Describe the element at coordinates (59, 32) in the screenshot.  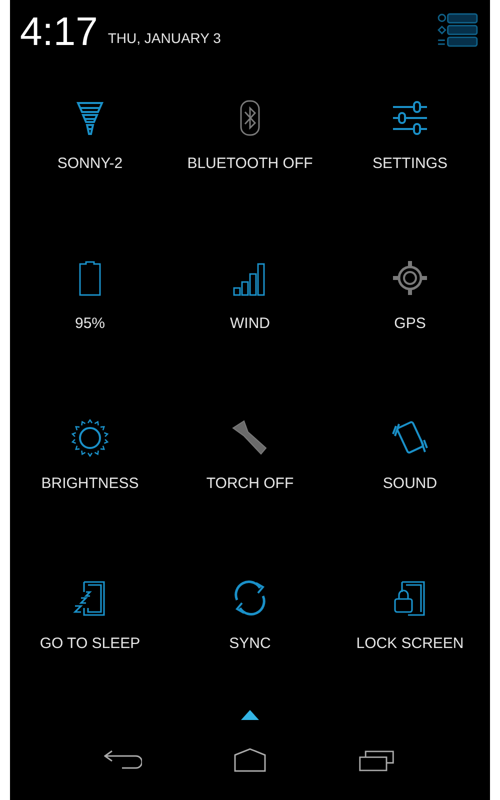
I see `clock-time: 4:17` at that location.